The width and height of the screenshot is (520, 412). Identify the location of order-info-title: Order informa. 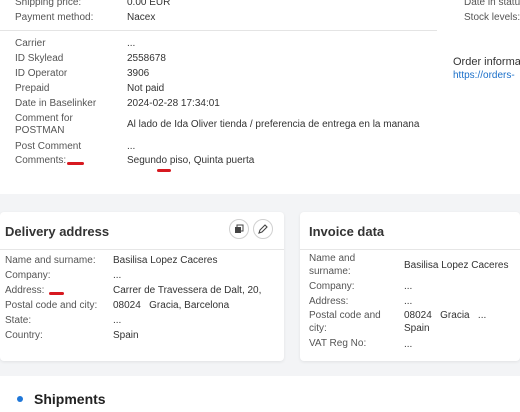
(486, 62).